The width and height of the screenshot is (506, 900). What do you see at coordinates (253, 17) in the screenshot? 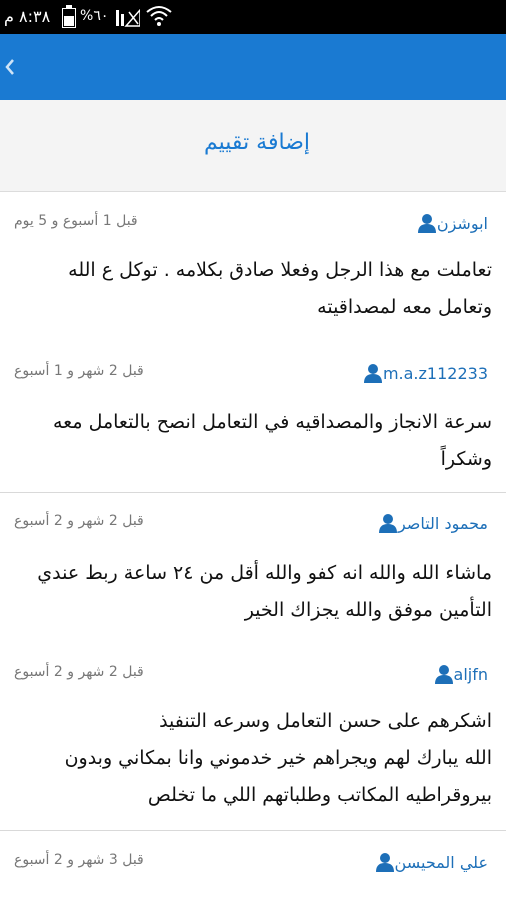
I see `status-bar: ٨:٣٨ م %٦٠` at bounding box center [253, 17].